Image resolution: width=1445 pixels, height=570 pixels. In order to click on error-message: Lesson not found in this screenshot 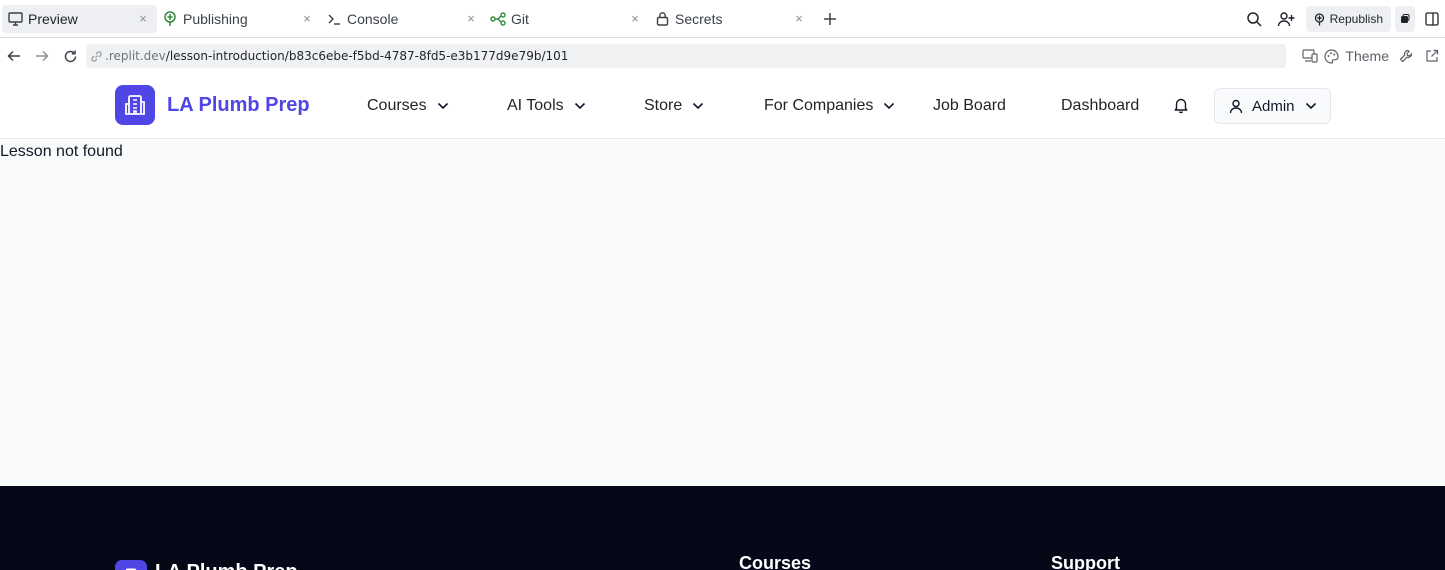, I will do `click(61, 151)`.